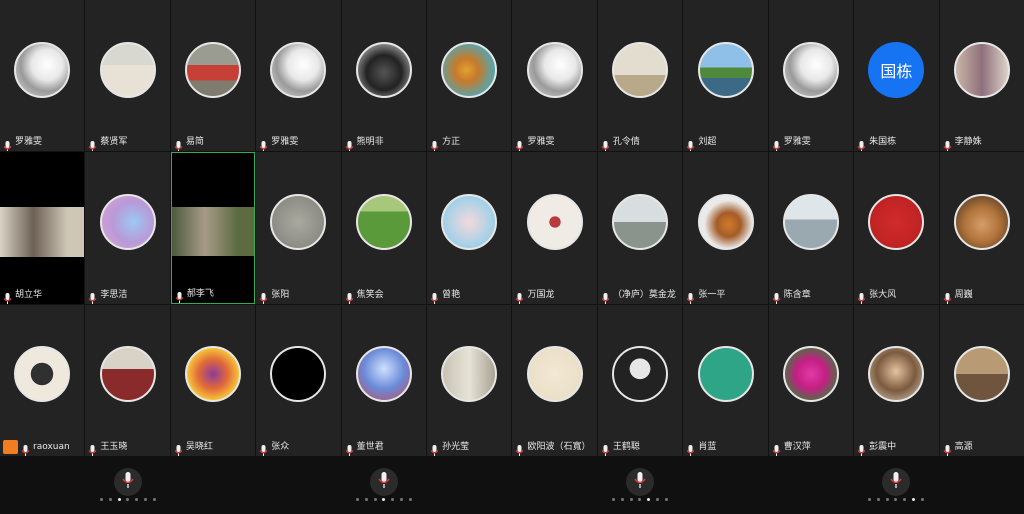 The width and height of the screenshot is (1024, 514). I want to click on video-feed, so click(213, 228).